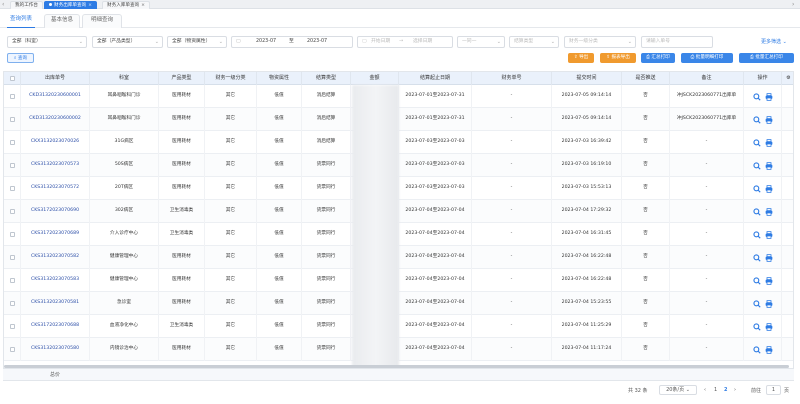  What do you see at coordinates (705, 390) in the screenshot?
I see `prev-page-button: ‹` at bounding box center [705, 390].